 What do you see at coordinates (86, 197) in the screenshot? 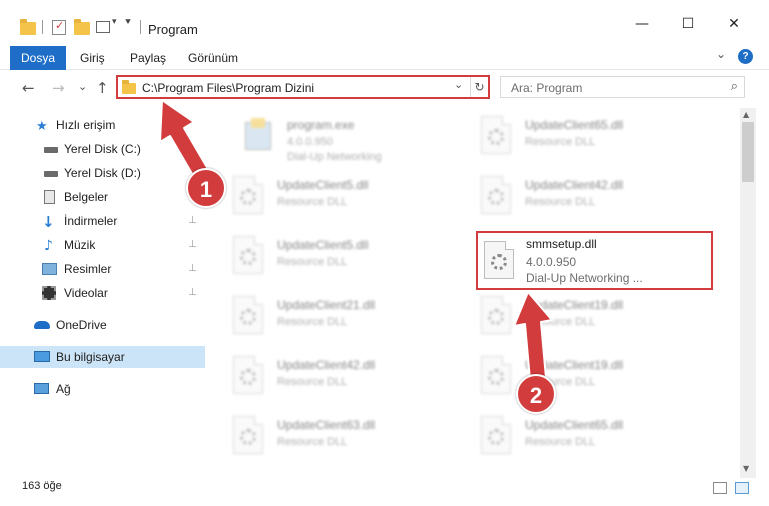
I see `sidebar-item-label: Belgeler` at bounding box center [86, 197].